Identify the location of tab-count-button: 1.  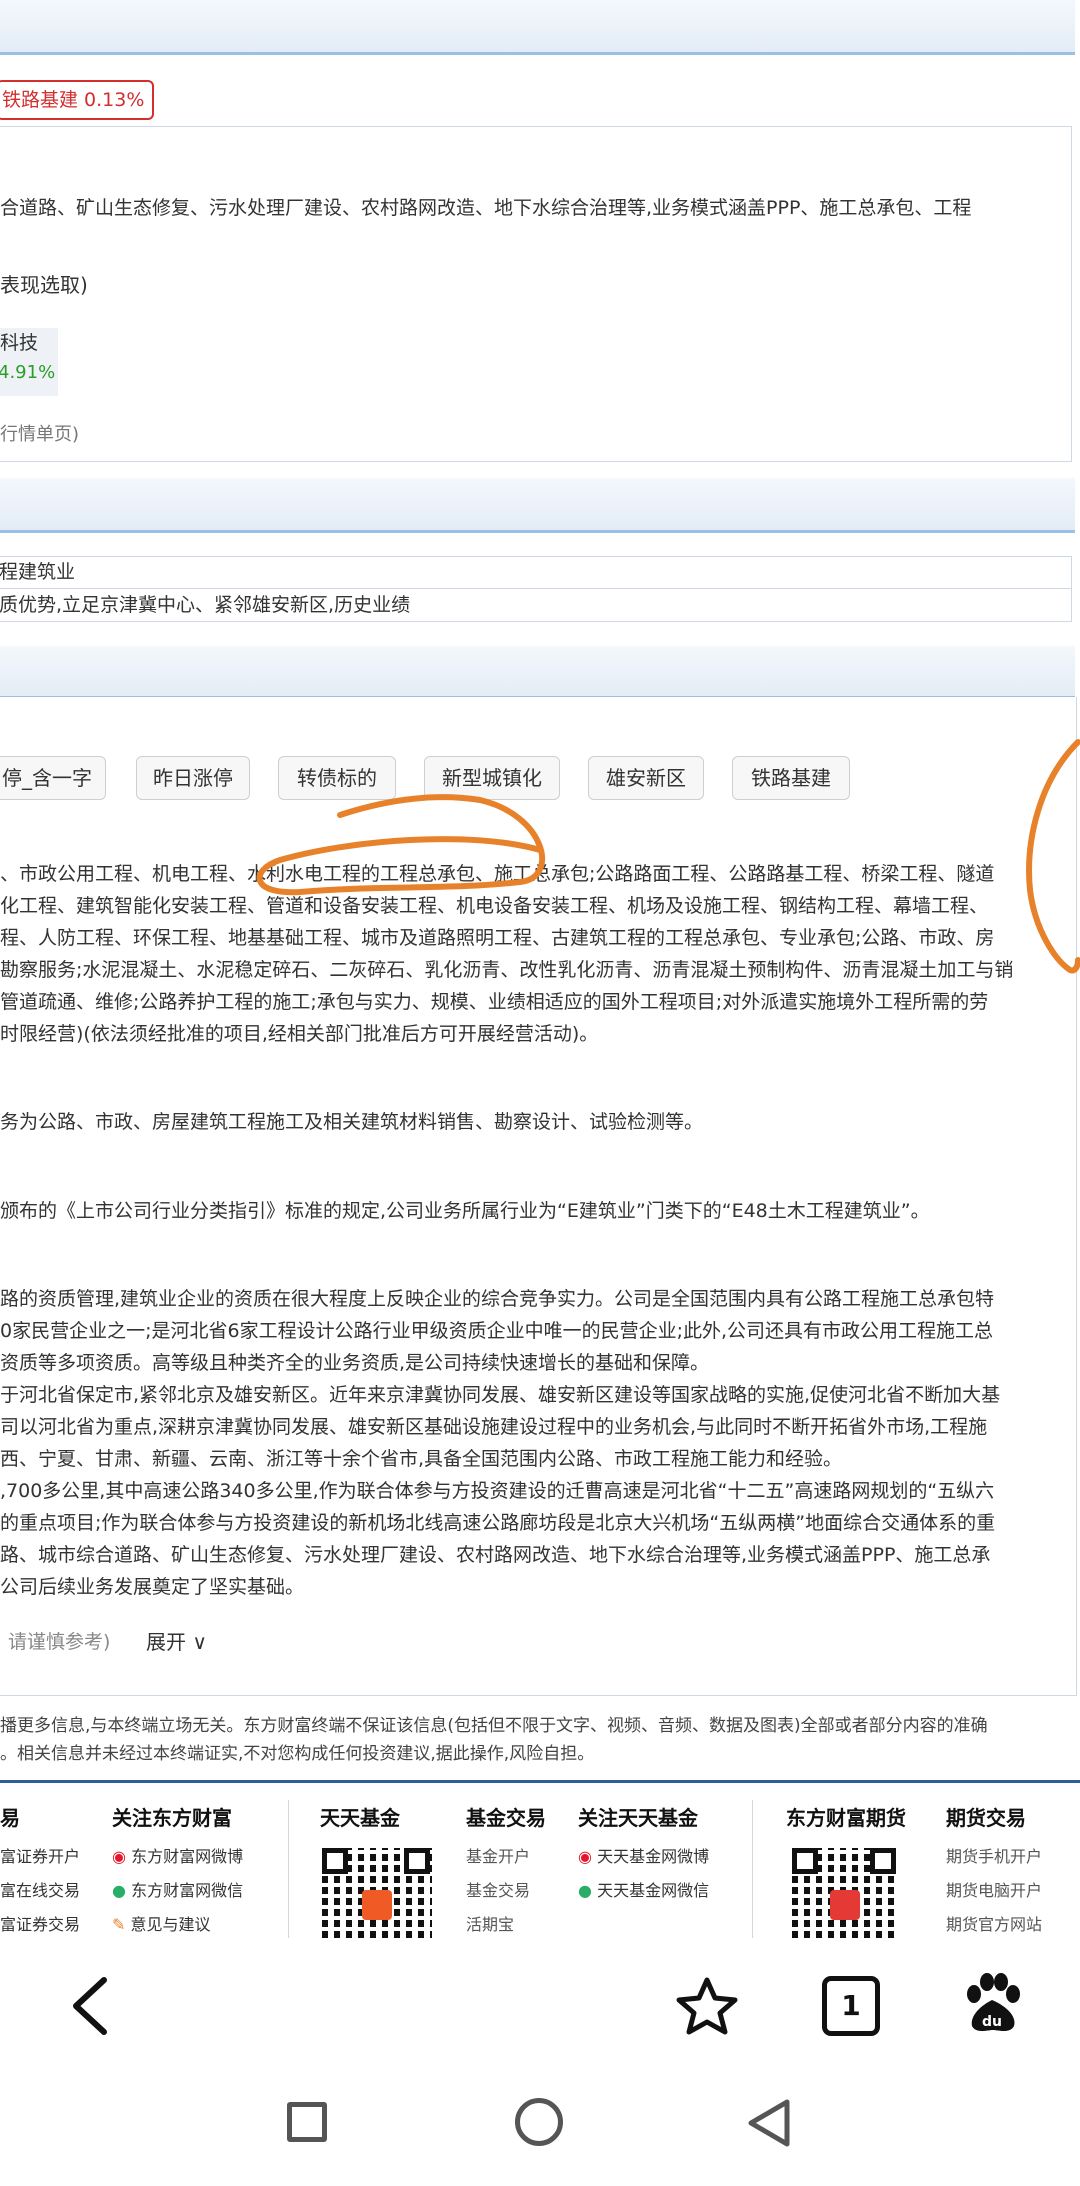
(851, 2006).